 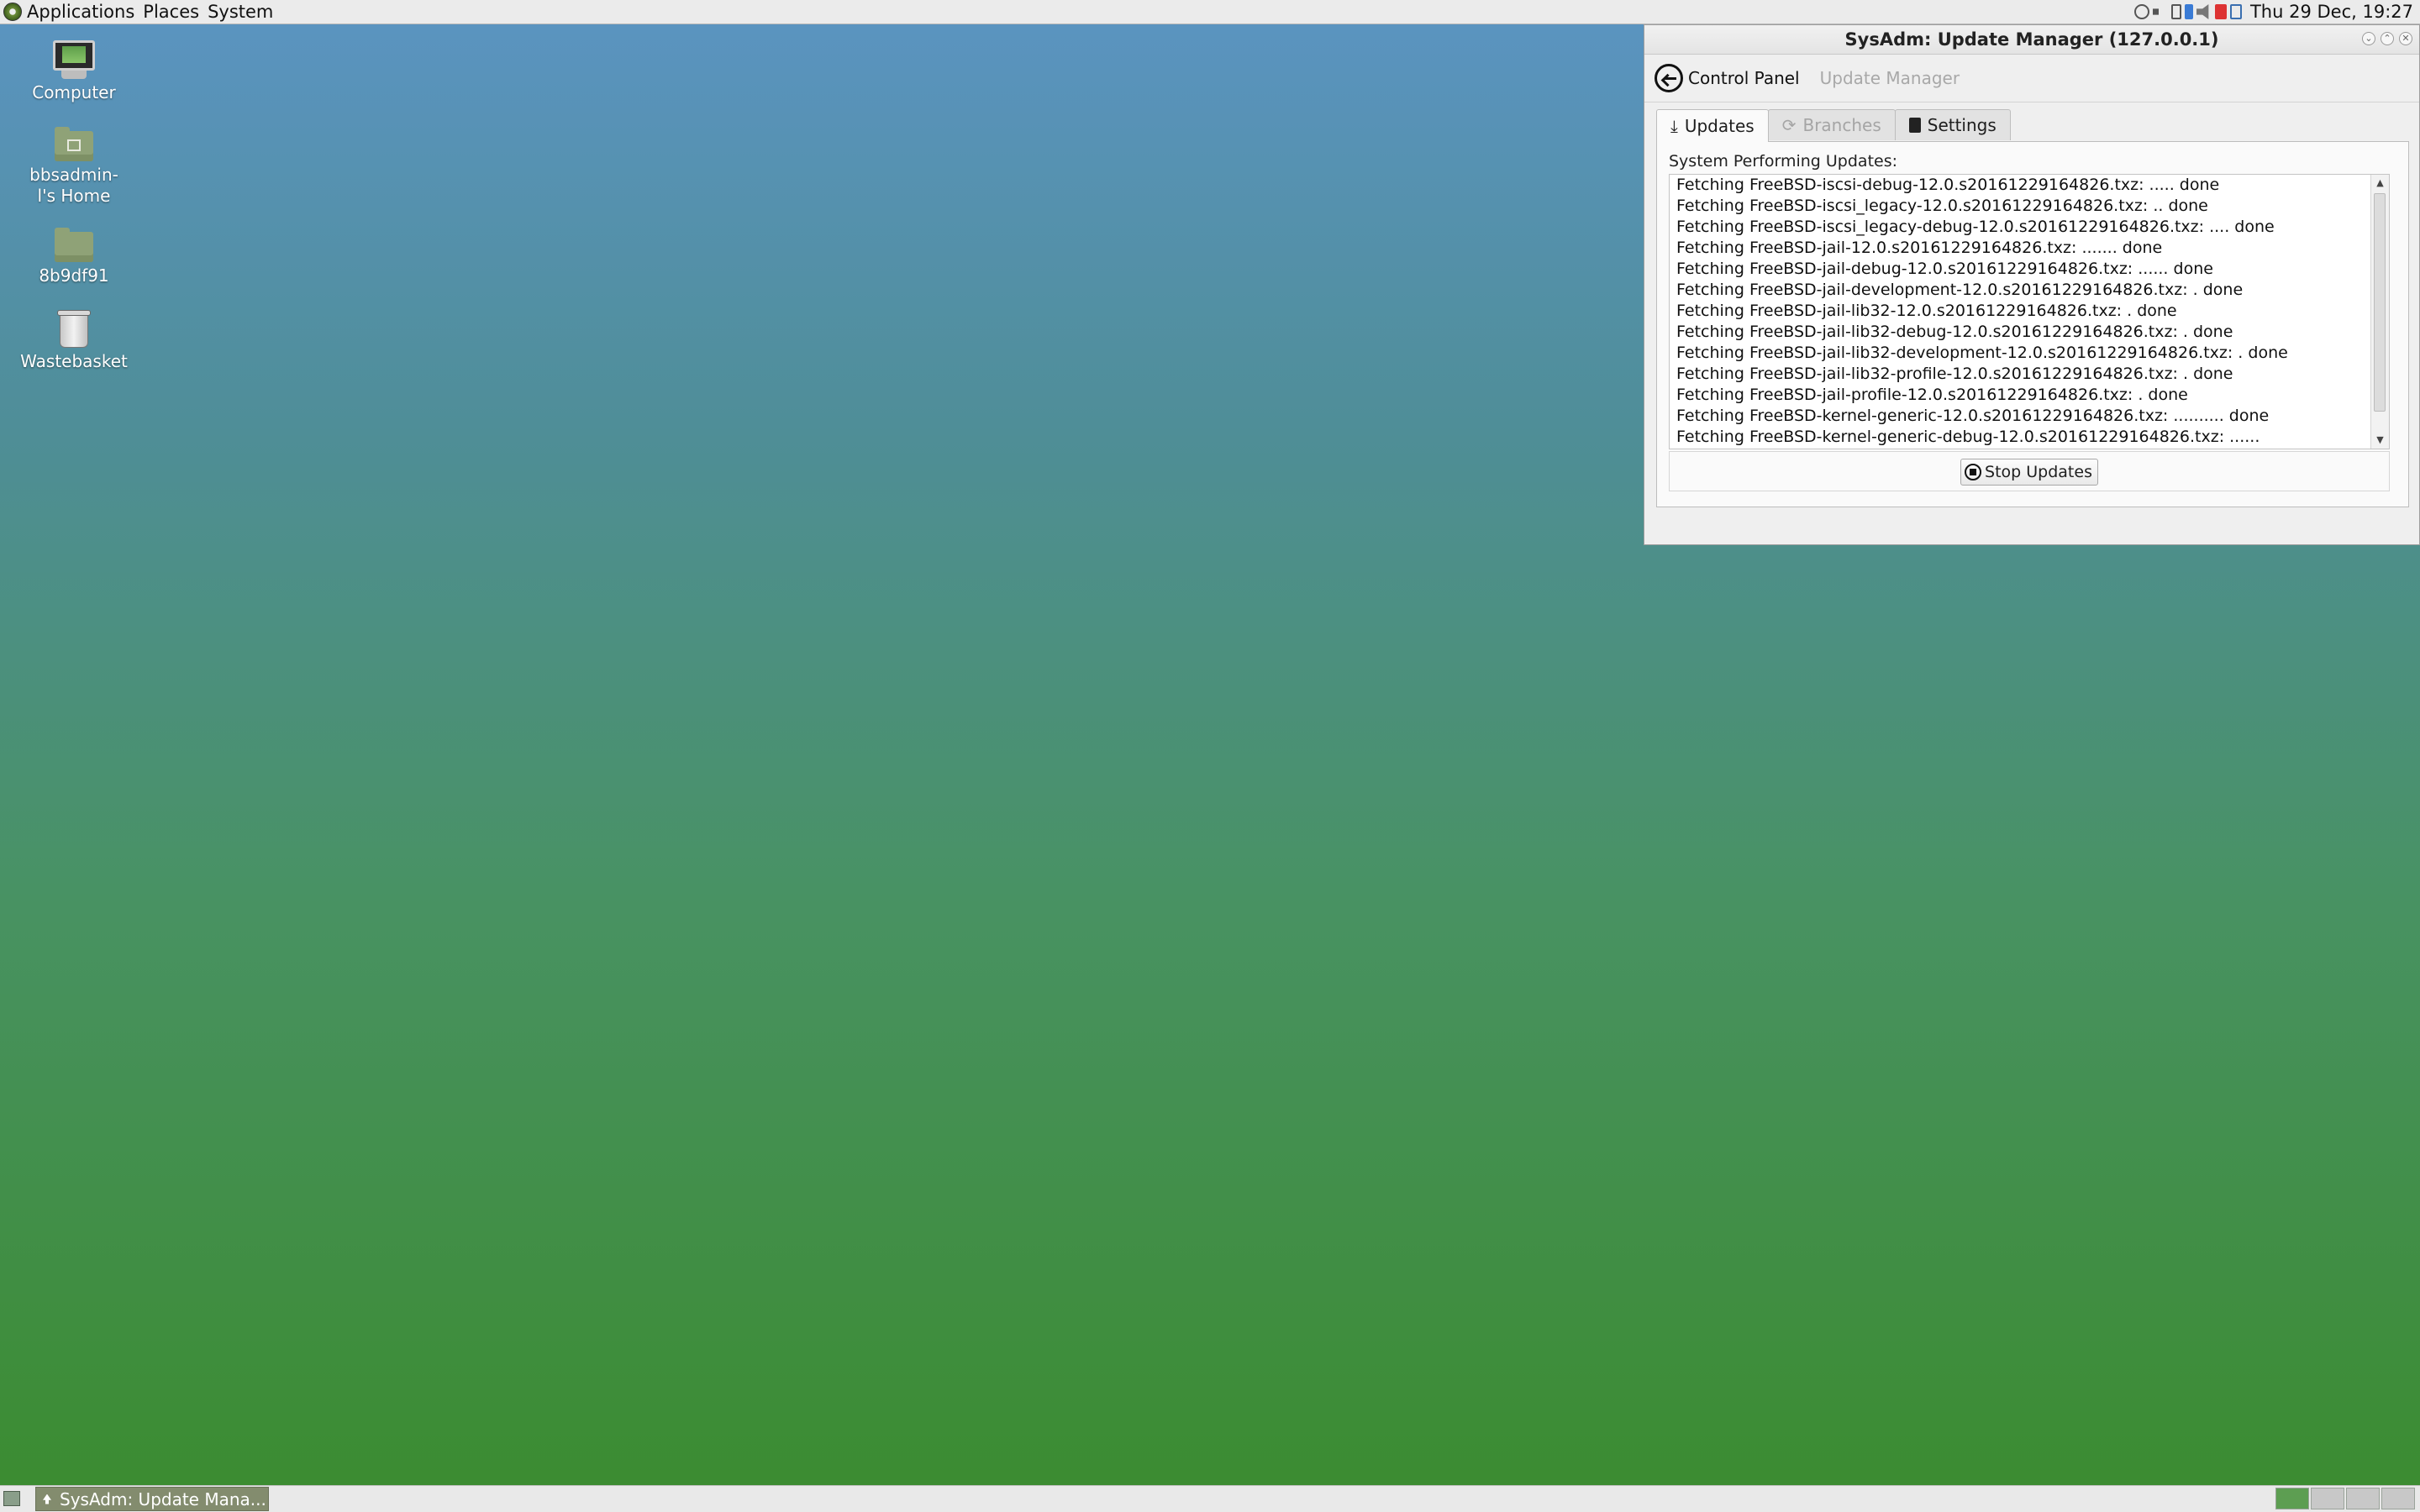 I want to click on window-icon, so click(x=47, y=1499).